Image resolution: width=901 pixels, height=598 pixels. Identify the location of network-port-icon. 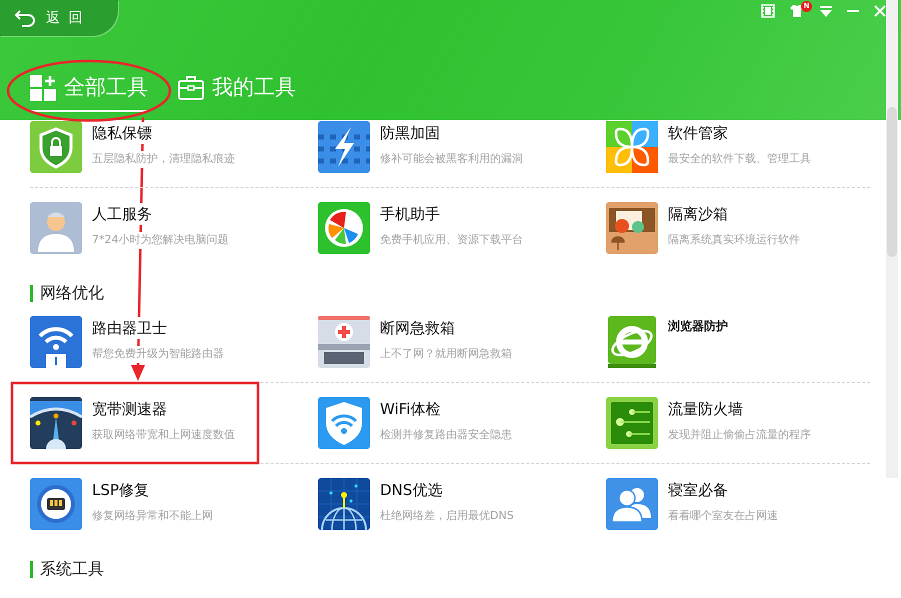
(56, 504).